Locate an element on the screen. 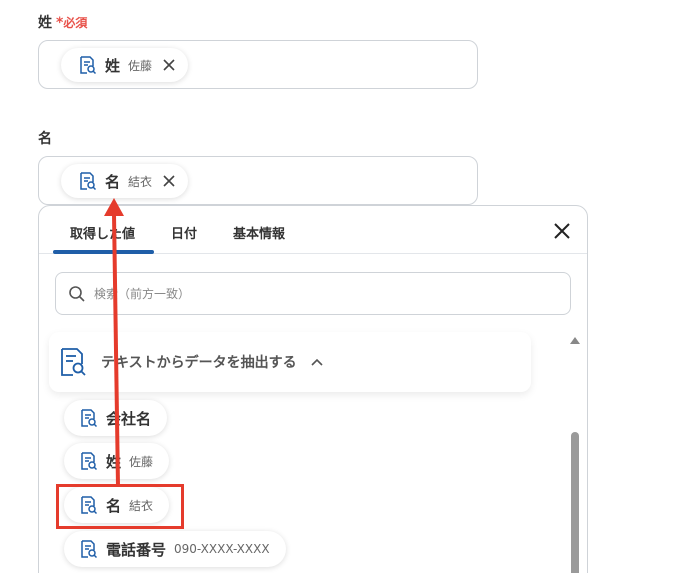 The height and width of the screenshot is (573, 685). chevron-up-icon is located at coordinates (317, 362).